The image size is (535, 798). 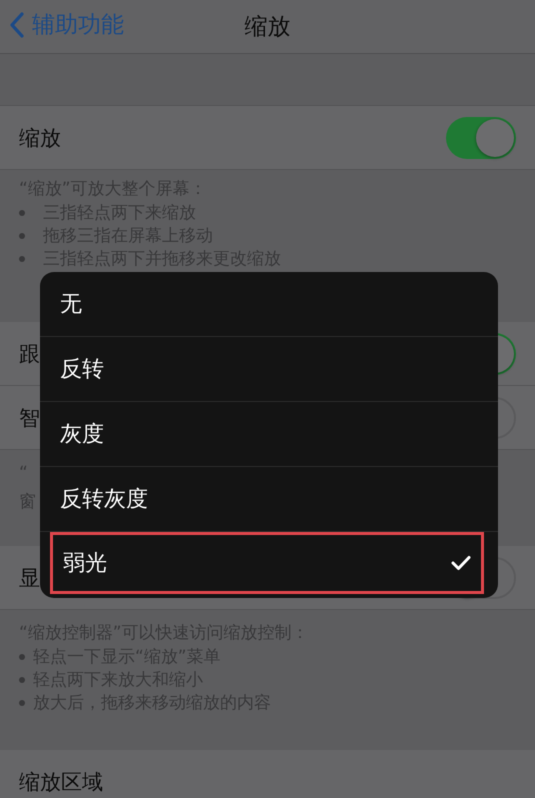 What do you see at coordinates (61, 782) in the screenshot?
I see `row-label: 缩放区域` at bounding box center [61, 782].